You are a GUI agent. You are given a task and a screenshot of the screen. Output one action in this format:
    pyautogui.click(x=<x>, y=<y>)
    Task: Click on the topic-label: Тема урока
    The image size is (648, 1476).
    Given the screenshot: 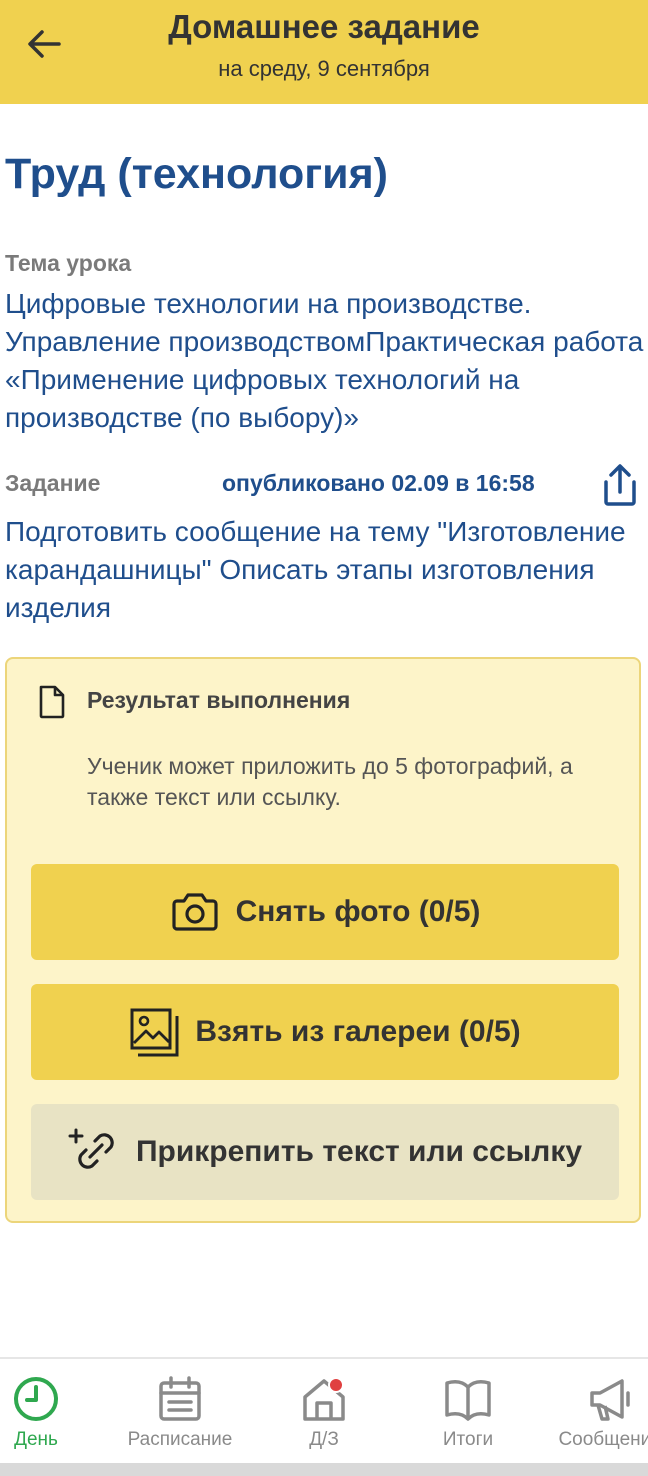 What is the action you would take?
    pyautogui.click(x=68, y=263)
    